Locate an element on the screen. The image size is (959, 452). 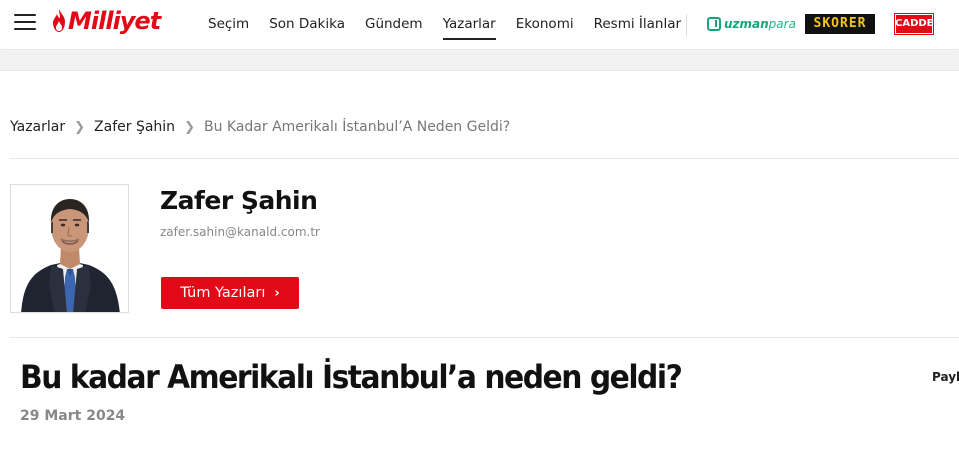
logo-wordmark: Milliyet is located at coordinates (114, 21).